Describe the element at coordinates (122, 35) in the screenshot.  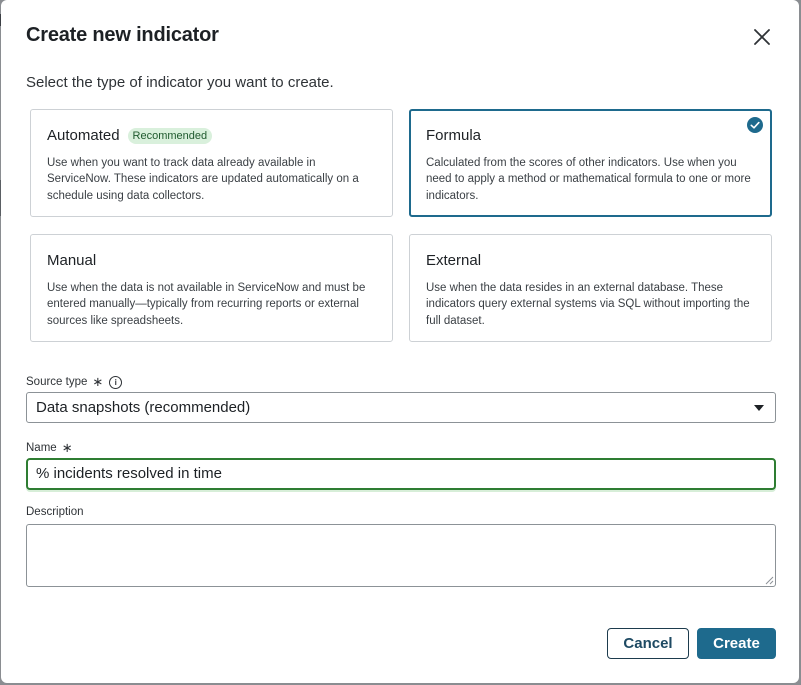
I see `dialog-title: Create new indicator` at that location.